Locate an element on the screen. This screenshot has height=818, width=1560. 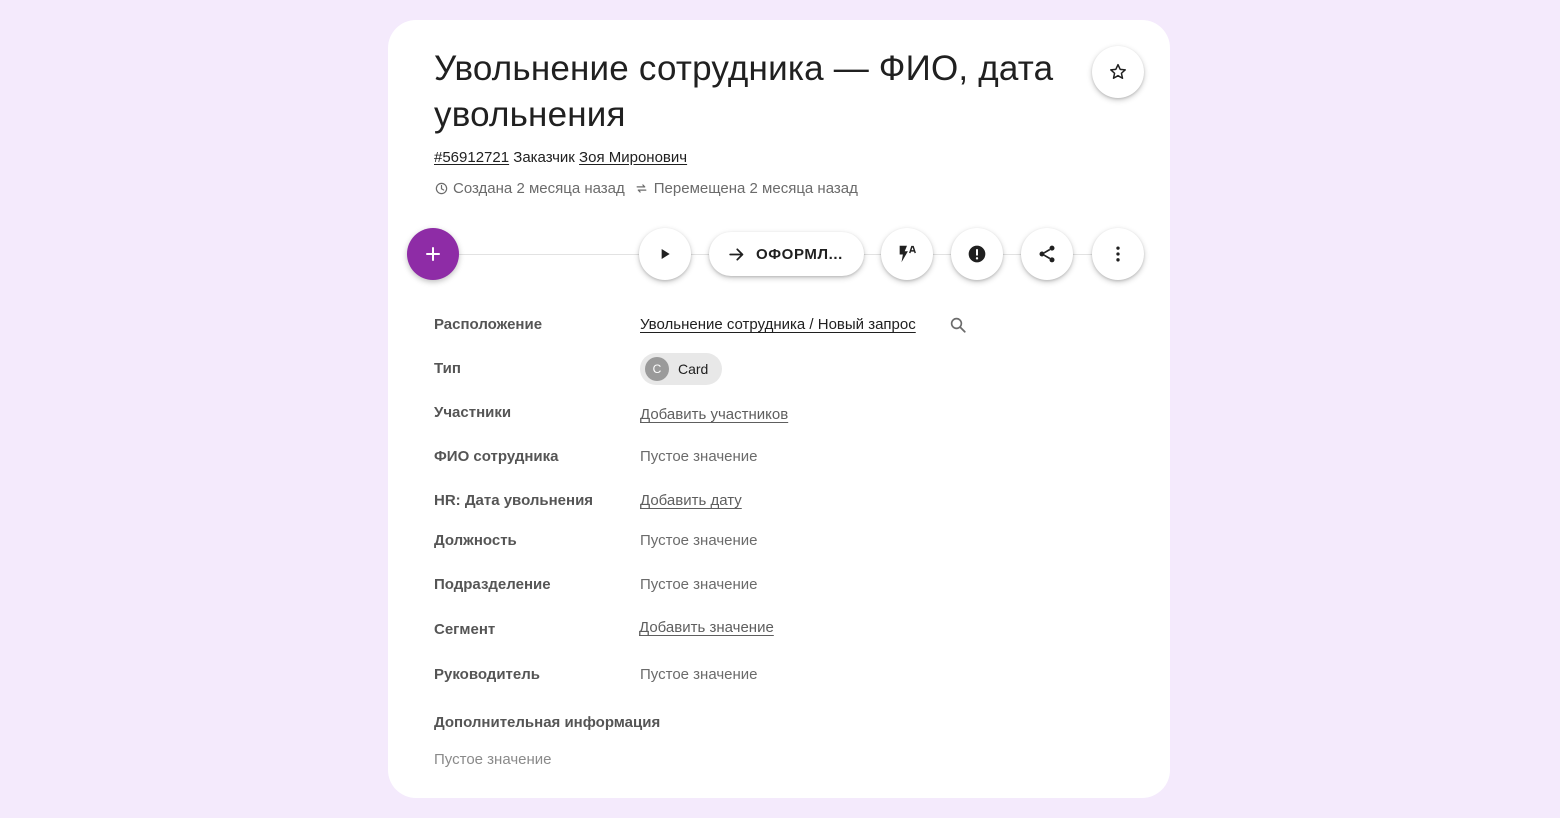
star-outline-icon is located at coordinates (1118, 71).